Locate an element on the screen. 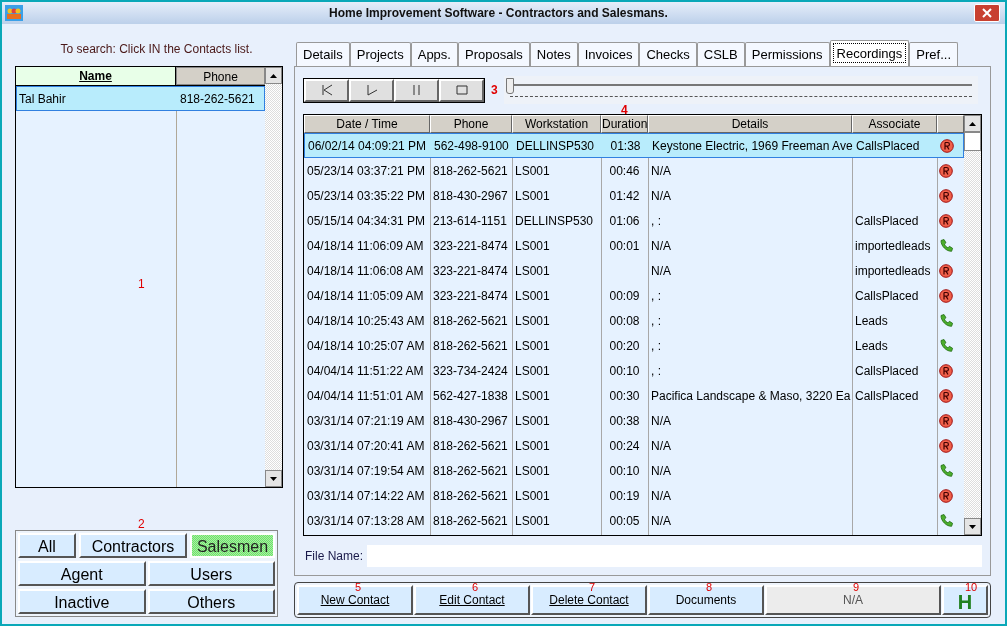  recording-row: 05/23/14 03:37:21 PM 818-262-5621 LS001 00:46 N/A is located at coordinates (634, 170).